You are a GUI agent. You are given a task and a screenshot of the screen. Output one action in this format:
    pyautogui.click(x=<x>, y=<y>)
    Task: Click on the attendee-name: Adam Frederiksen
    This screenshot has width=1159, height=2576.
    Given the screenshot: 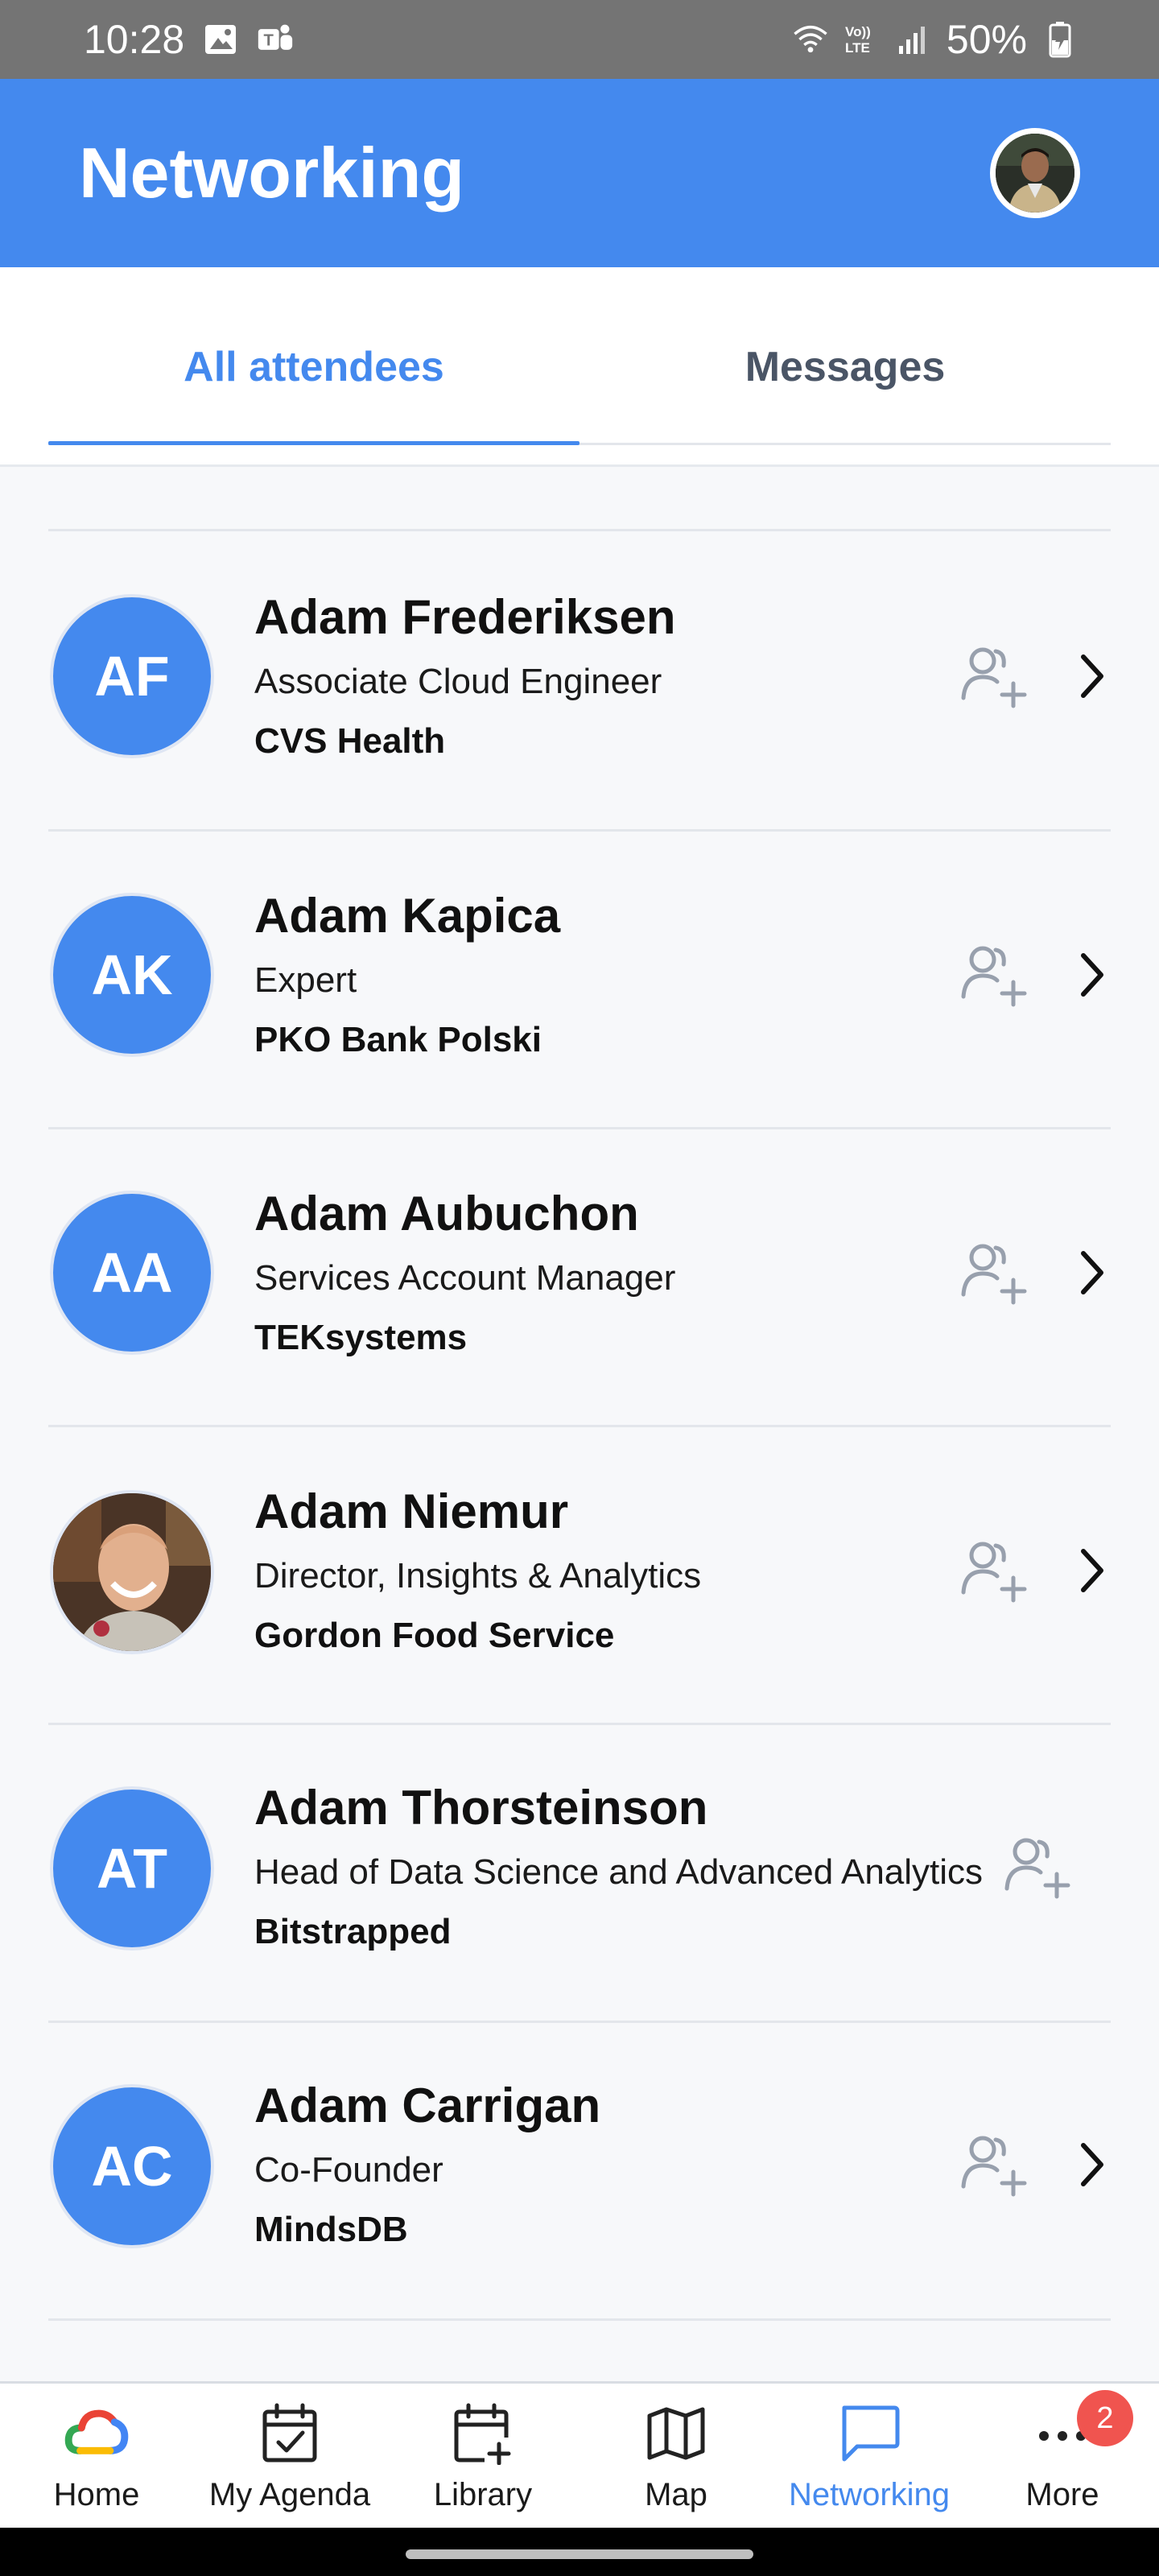 What is the action you would take?
    pyautogui.click(x=465, y=617)
    